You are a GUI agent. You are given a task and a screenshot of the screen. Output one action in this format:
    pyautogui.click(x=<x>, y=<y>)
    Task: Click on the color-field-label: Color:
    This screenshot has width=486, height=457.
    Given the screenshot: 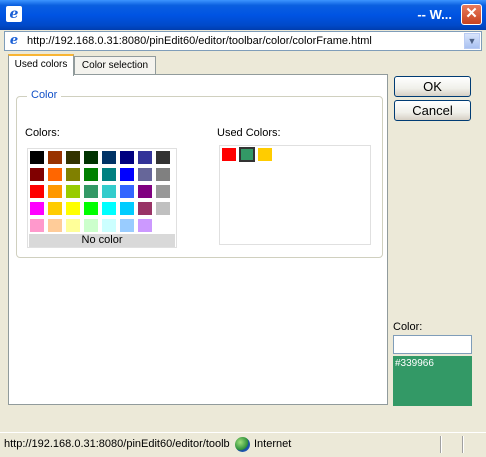 What is the action you would take?
    pyautogui.click(x=408, y=327)
    